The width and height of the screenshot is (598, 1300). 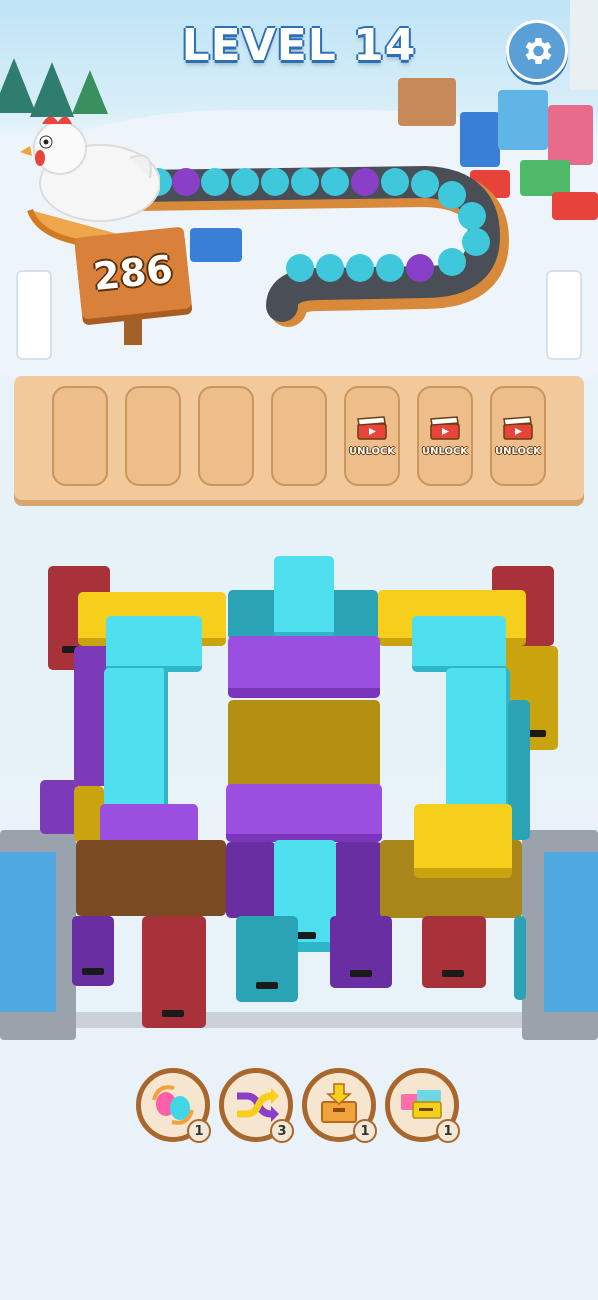 I want to click on brown-block, so click(x=151, y=878).